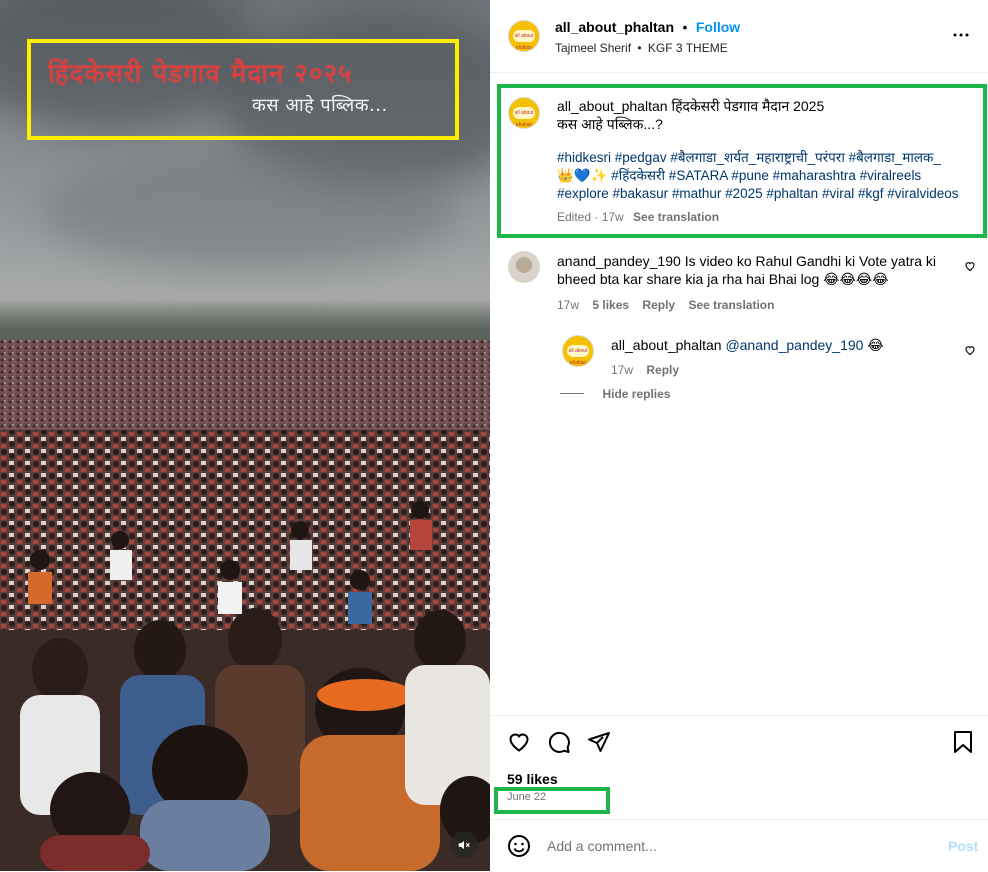 The image size is (988, 872). What do you see at coordinates (612, 106) in the screenshot?
I see `caption-username: all_about_phaltan` at bounding box center [612, 106].